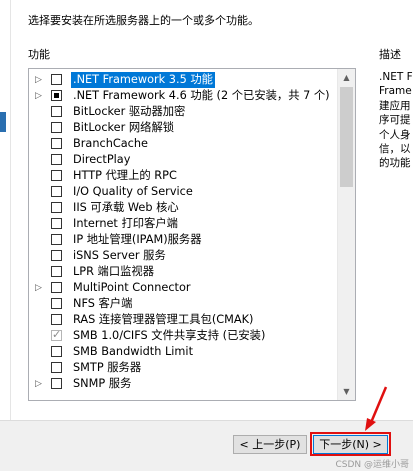  I want to click on feature-row: RAS 连接管理器管理工具包(CMAK), so click(183, 320).